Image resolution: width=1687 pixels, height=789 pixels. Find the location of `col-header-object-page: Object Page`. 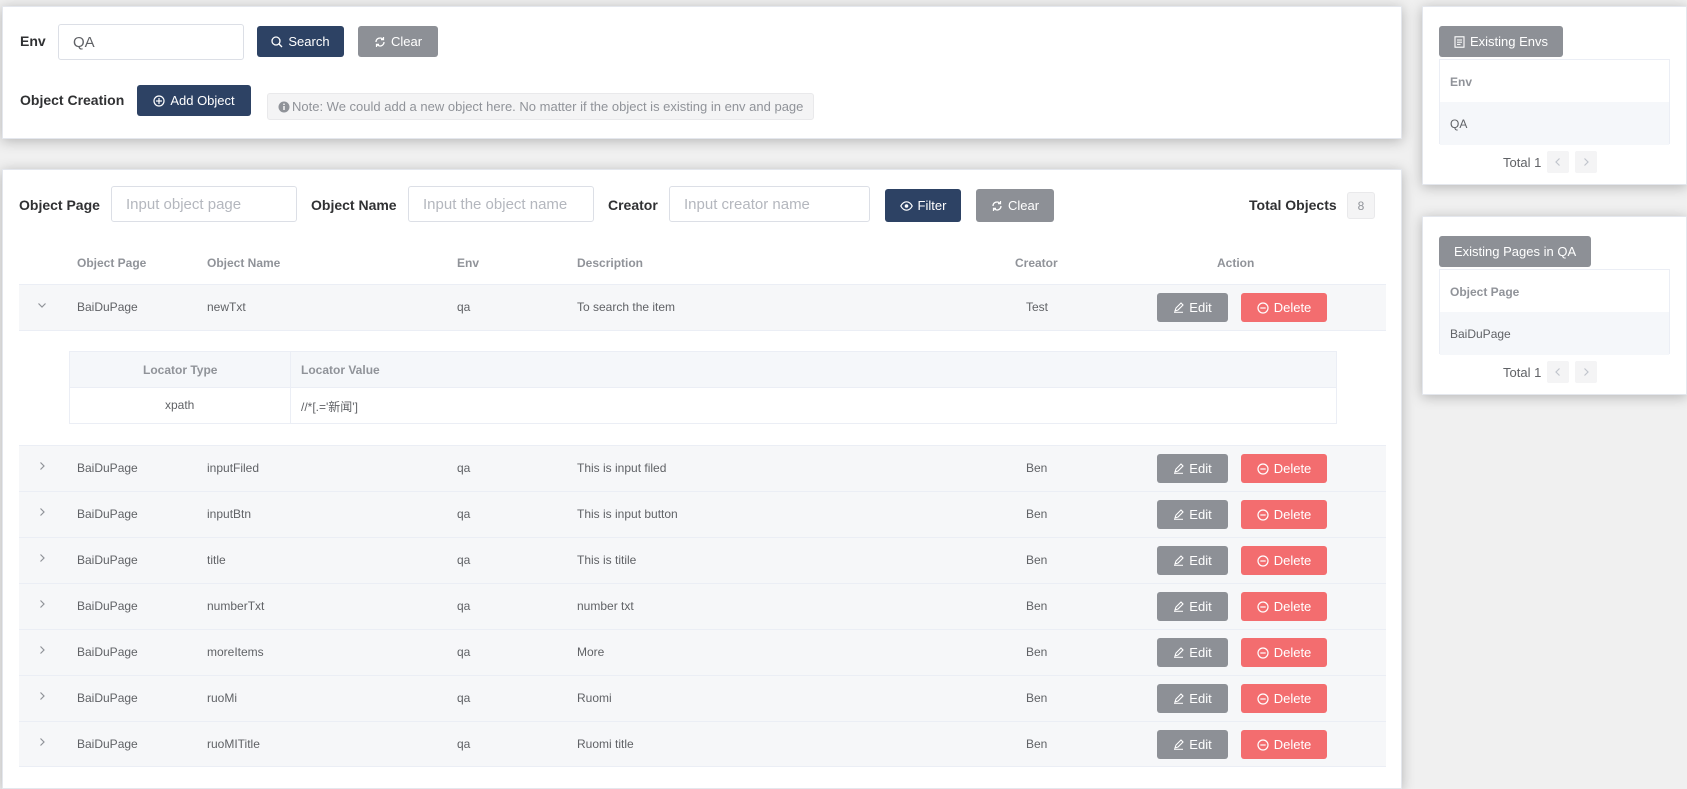

col-header-object-page: Object Page is located at coordinates (112, 263).